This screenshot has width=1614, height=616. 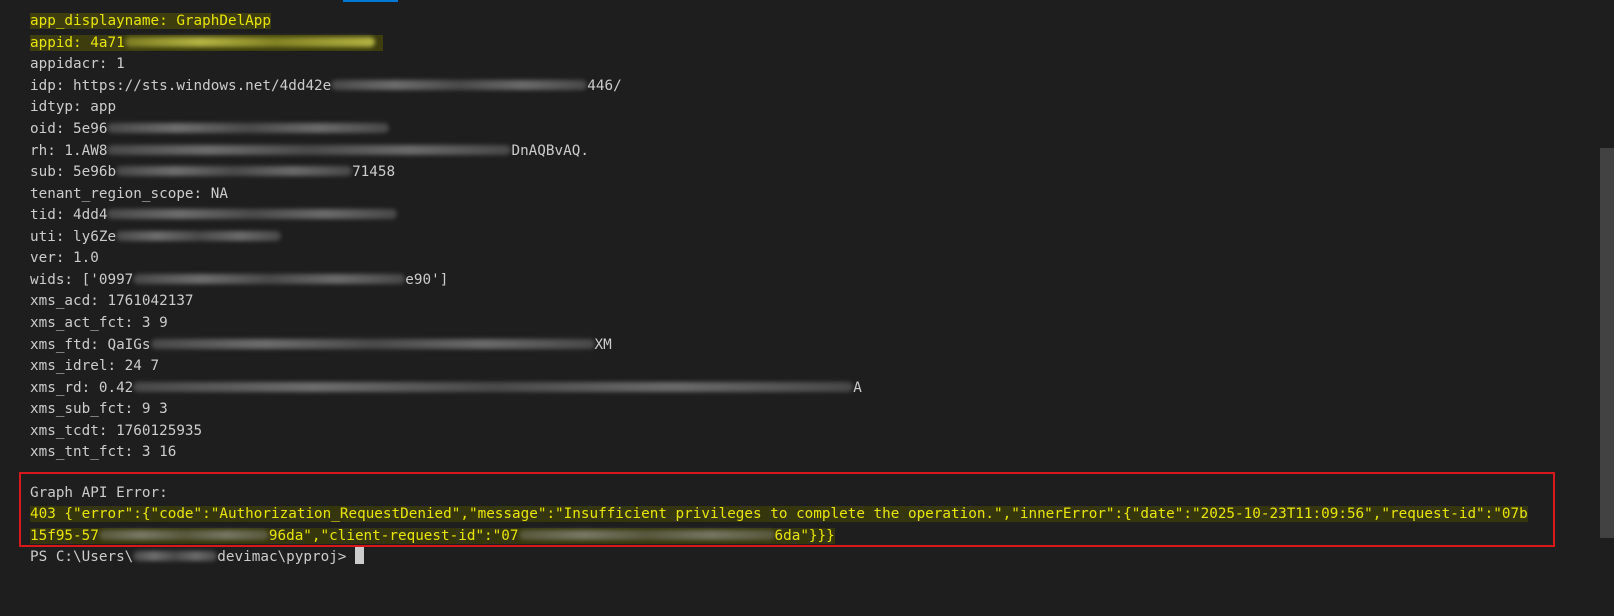 I want to click on redacted-username, so click(x=175, y=555).